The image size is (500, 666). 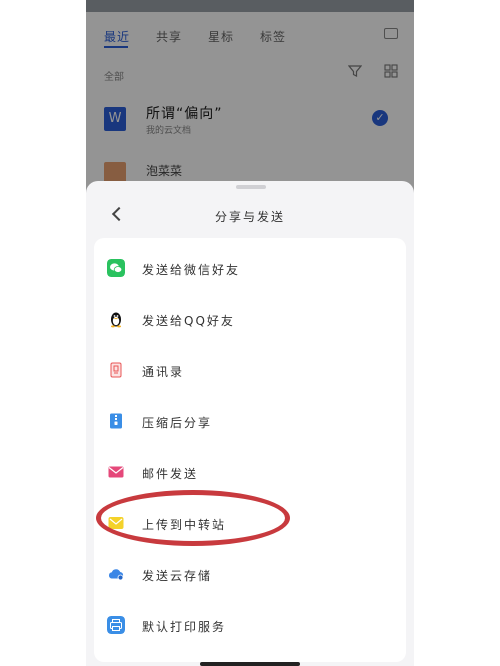 What do you see at coordinates (184, 627) in the screenshot?
I see `menu-item-label: 默认打印服务` at bounding box center [184, 627].